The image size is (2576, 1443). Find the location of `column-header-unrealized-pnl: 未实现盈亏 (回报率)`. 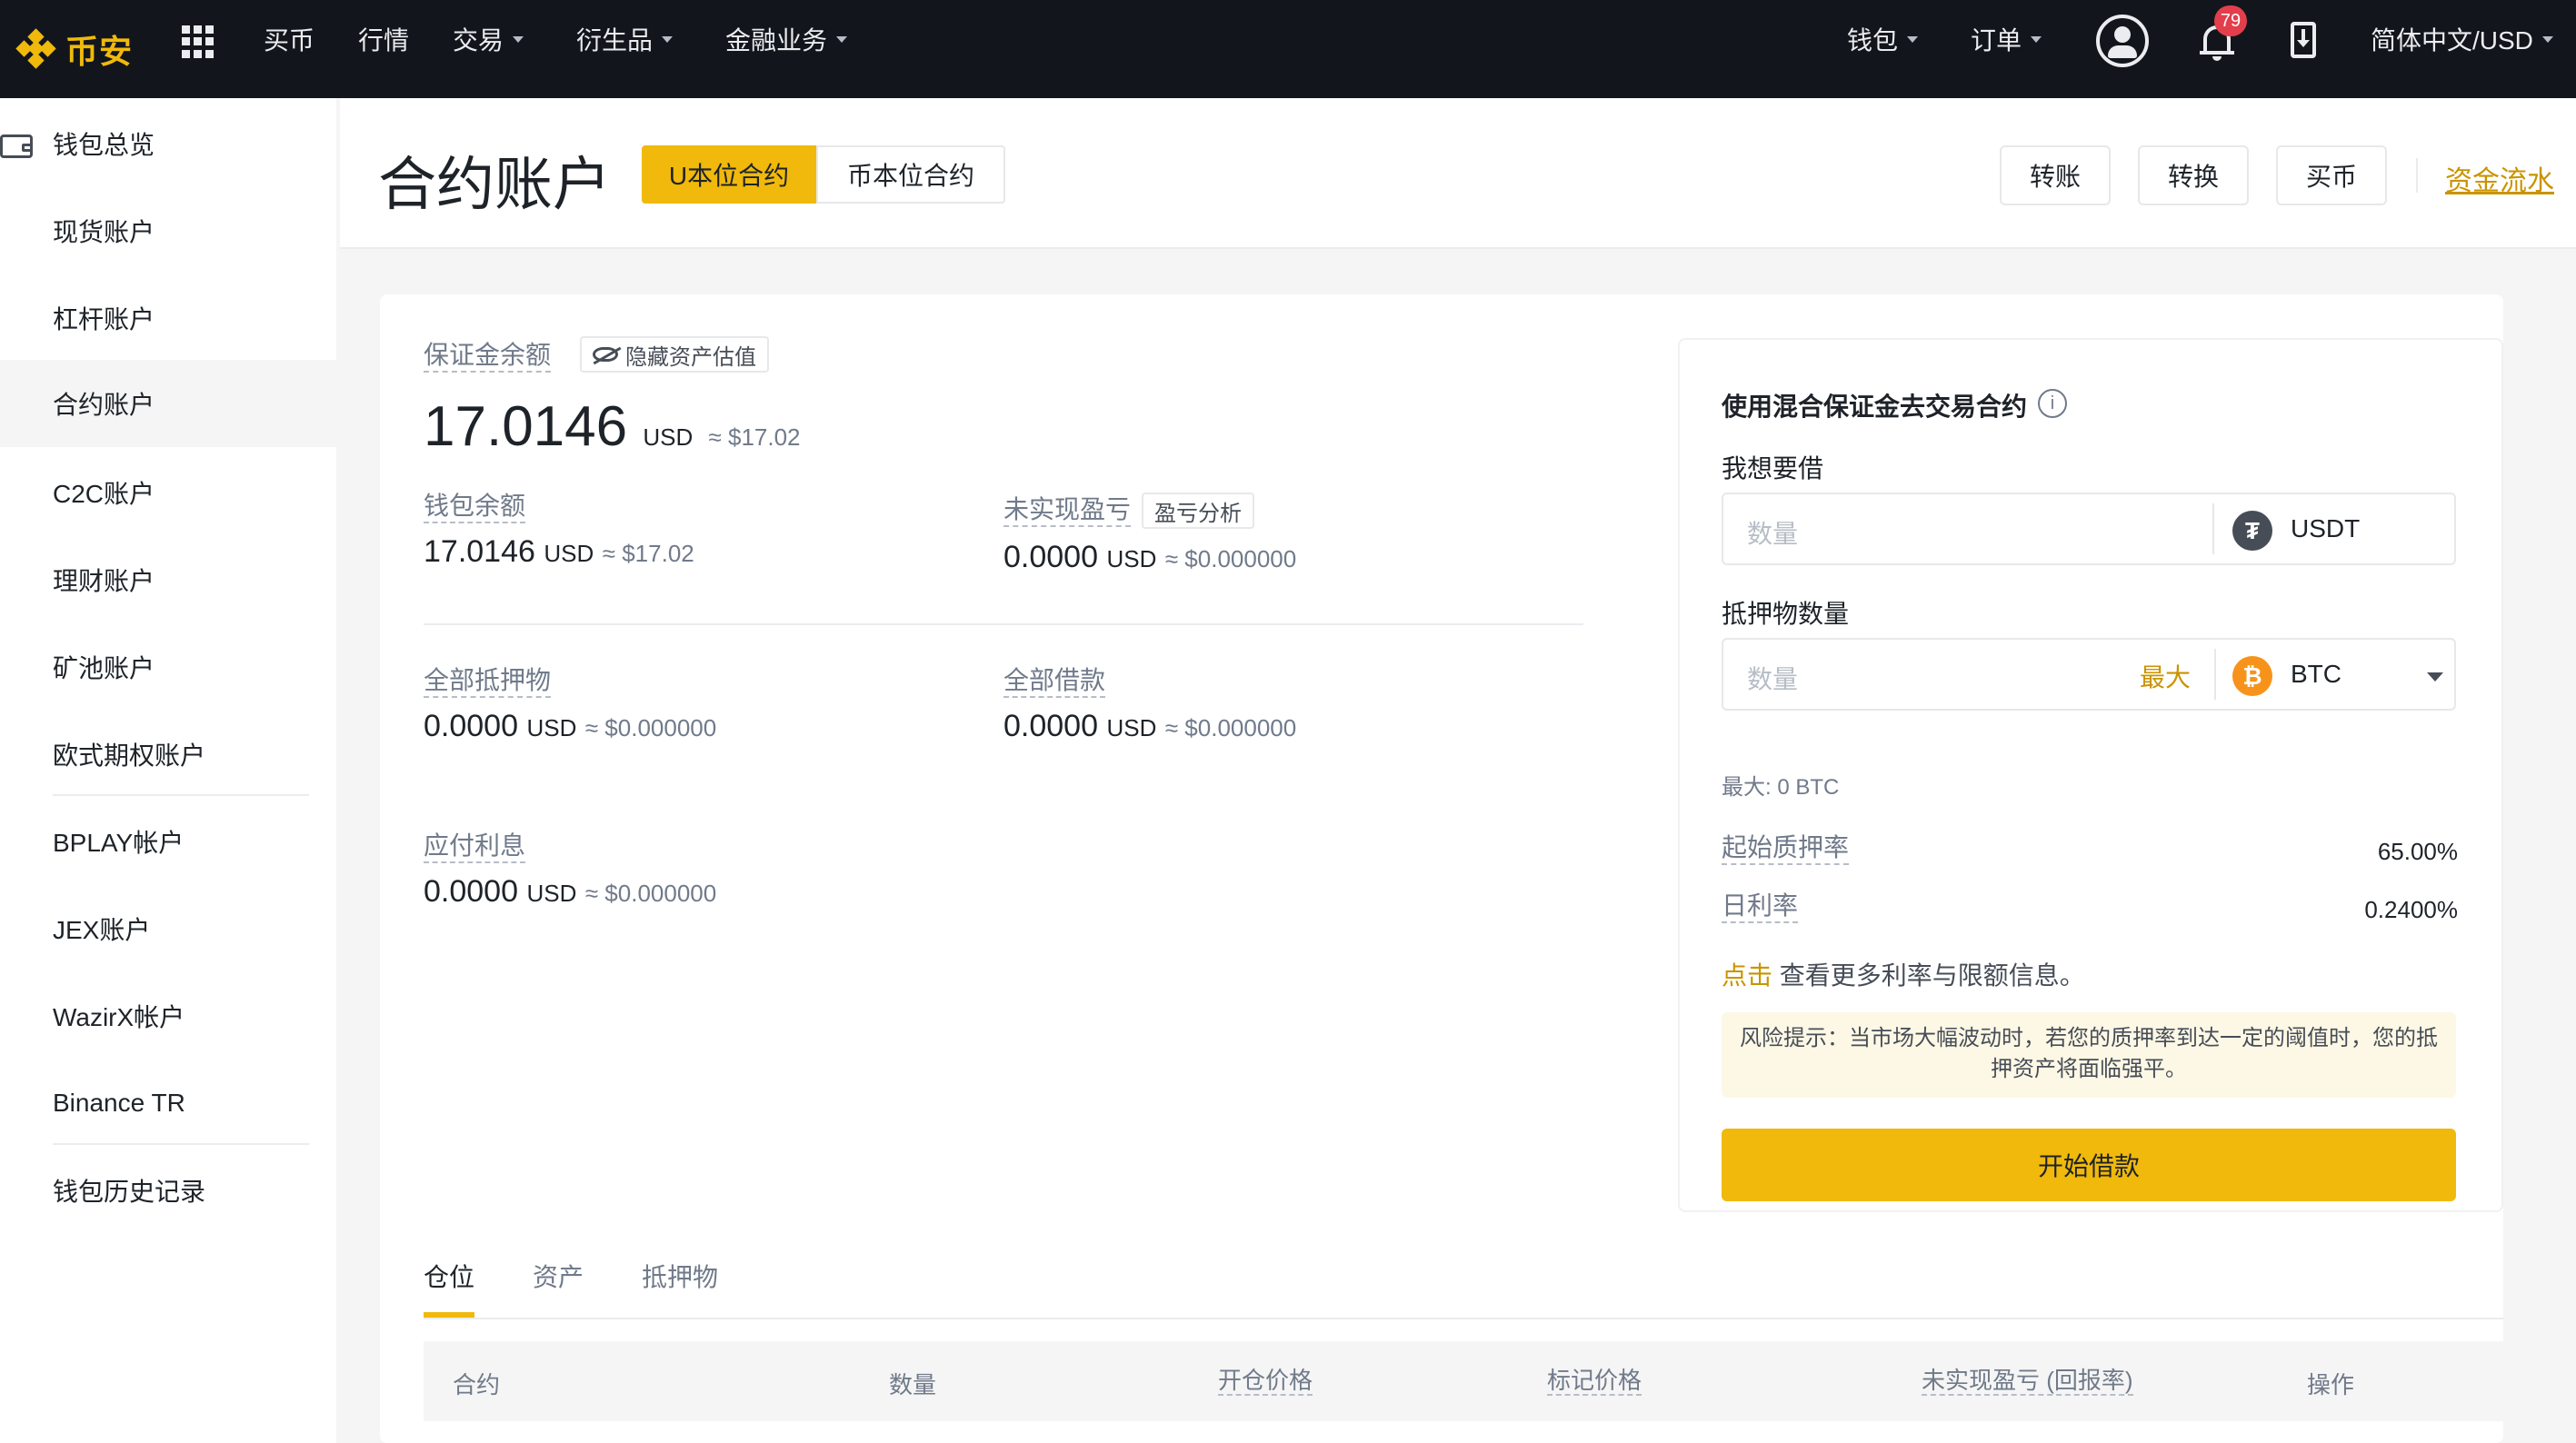

column-header-unrealized-pnl: 未实现盈亏 (回报率) is located at coordinates (2027, 1381).